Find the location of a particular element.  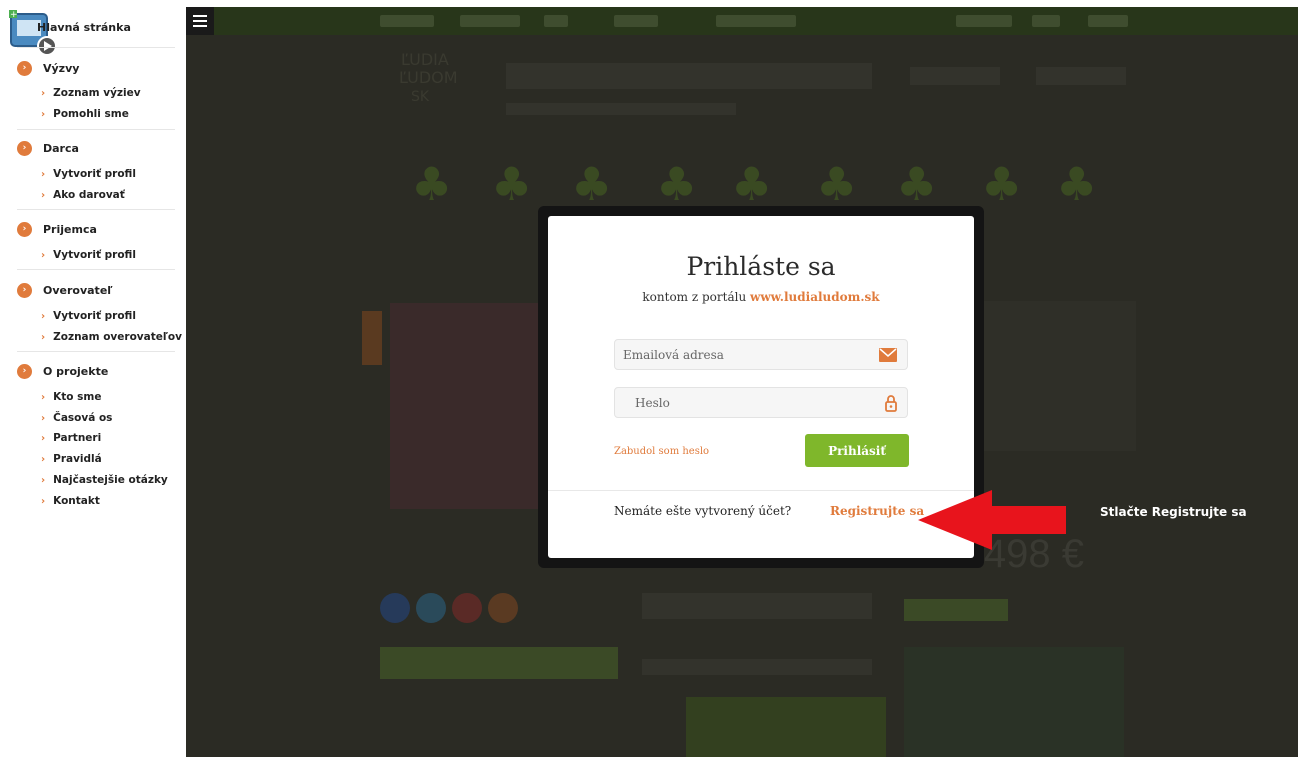

password-field: Heslo is located at coordinates (761, 402).